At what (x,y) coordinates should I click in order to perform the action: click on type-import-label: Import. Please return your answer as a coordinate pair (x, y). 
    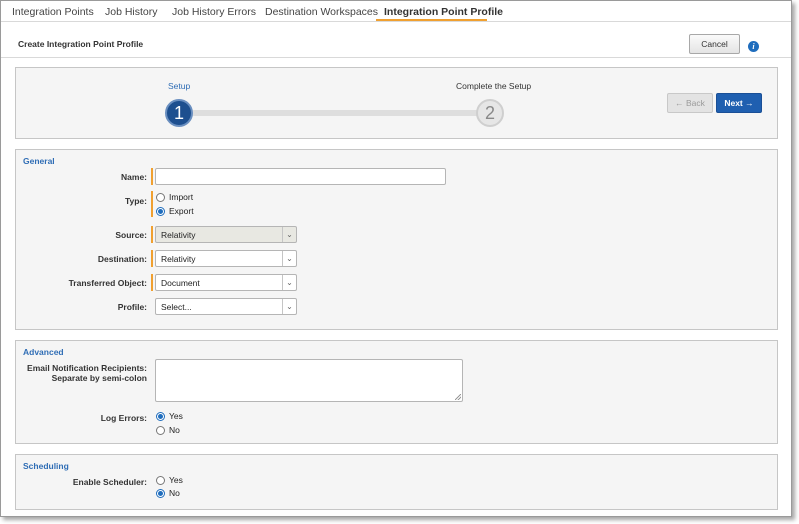
    Looking at the image, I should click on (181, 197).